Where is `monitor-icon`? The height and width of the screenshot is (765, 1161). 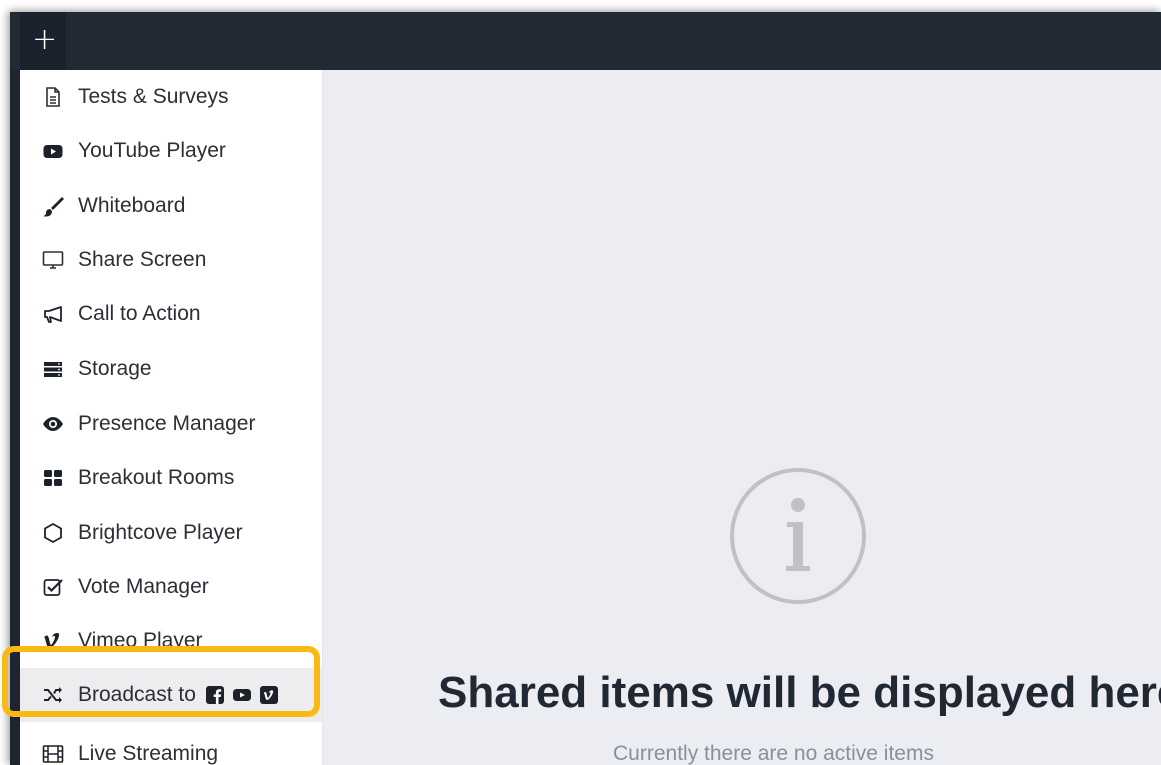 monitor-icon is located at coordinates (53, 260).